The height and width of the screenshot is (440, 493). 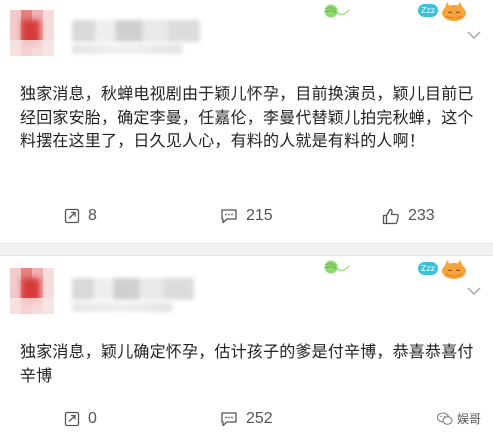 I want to click on watermark: 娱哥, so click(x=458, y=418).